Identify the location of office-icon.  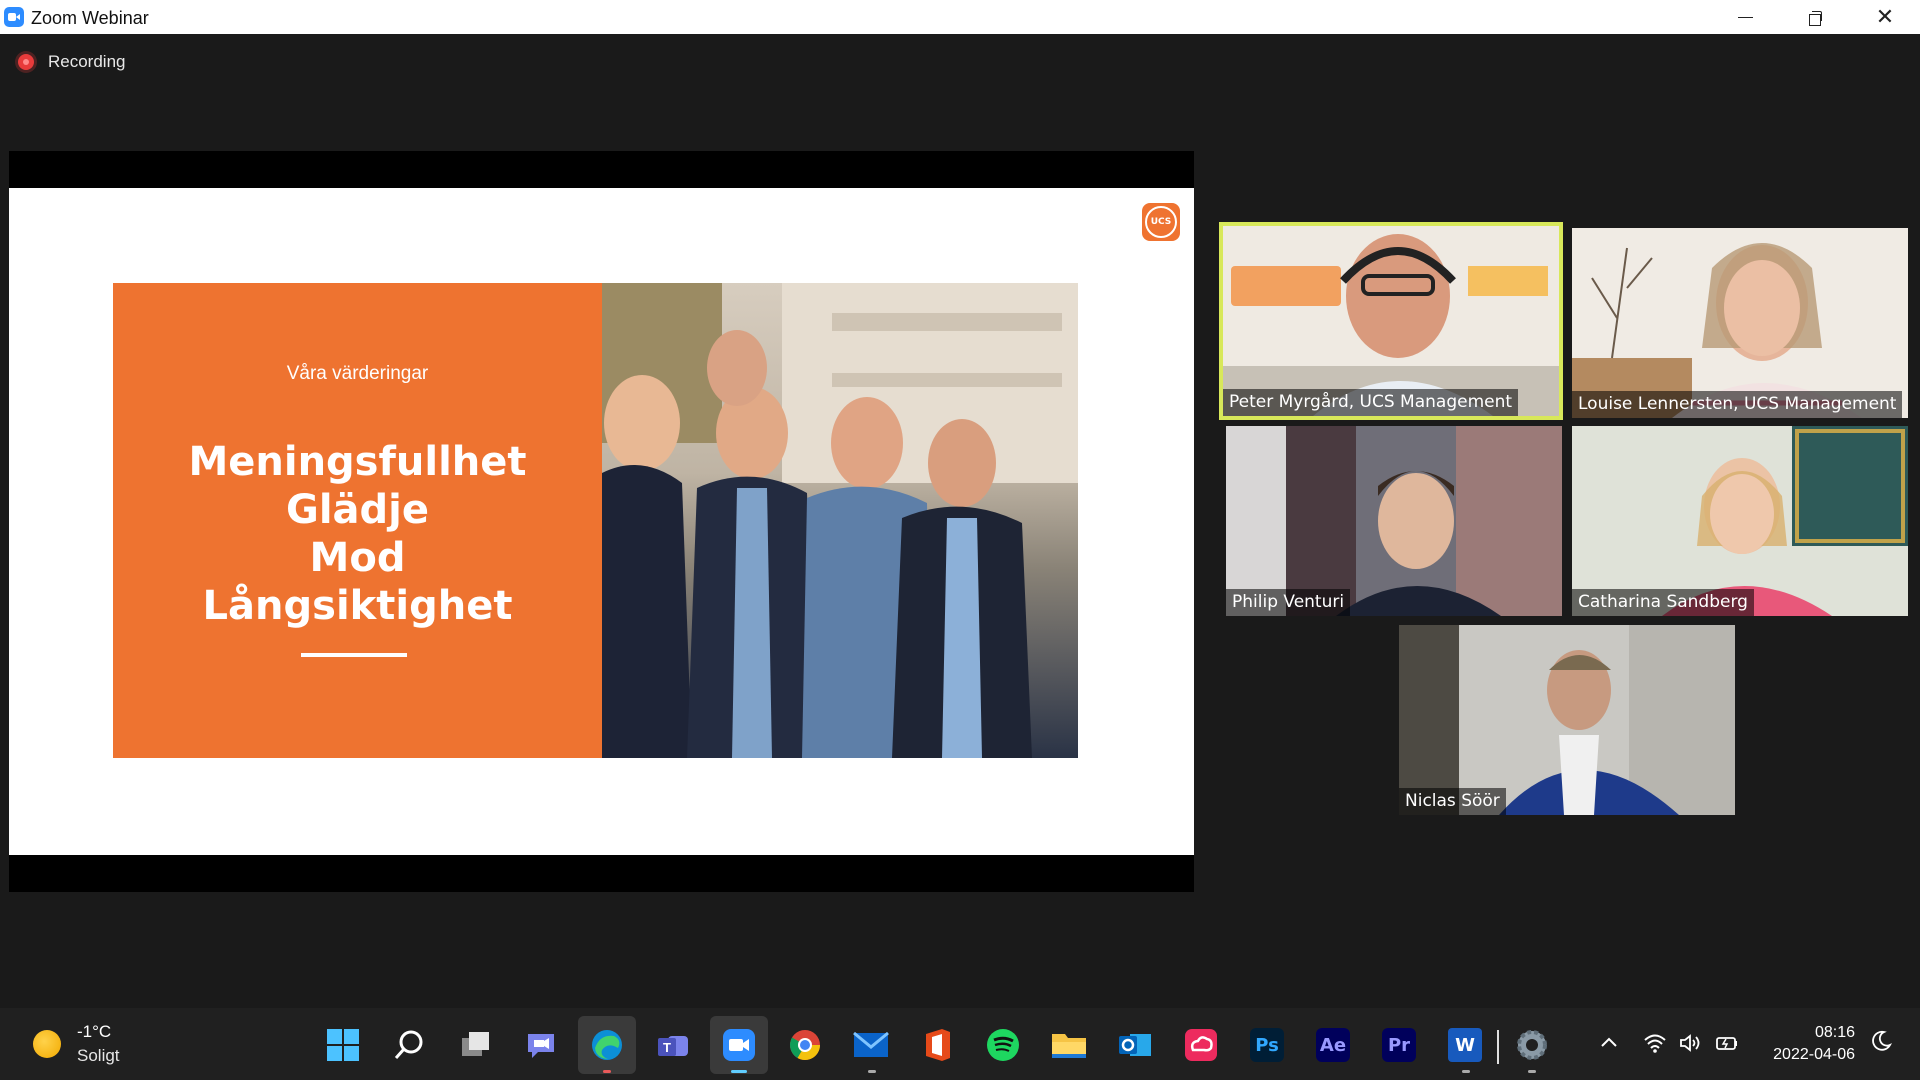
(937, 1045).